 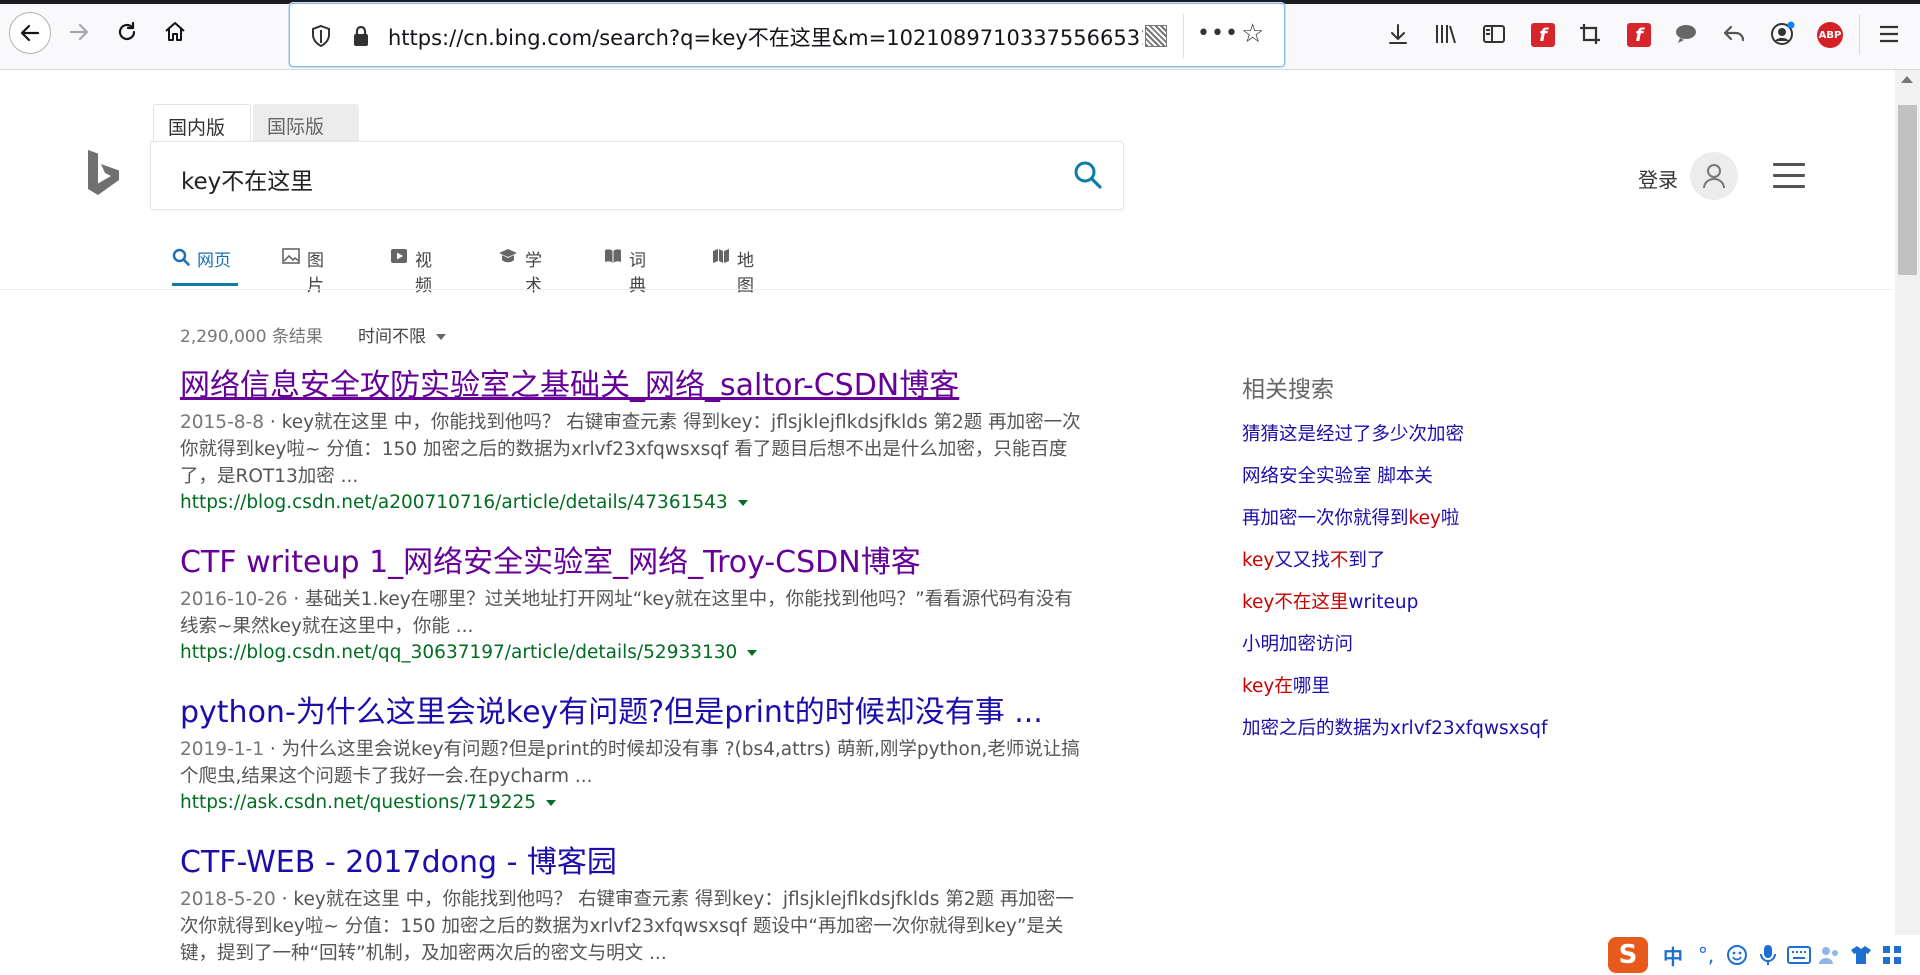 What do you see at coordinates (1398, 34) in the screenshot?
I see `downloads-icon` at bounding box center [1398, 34].